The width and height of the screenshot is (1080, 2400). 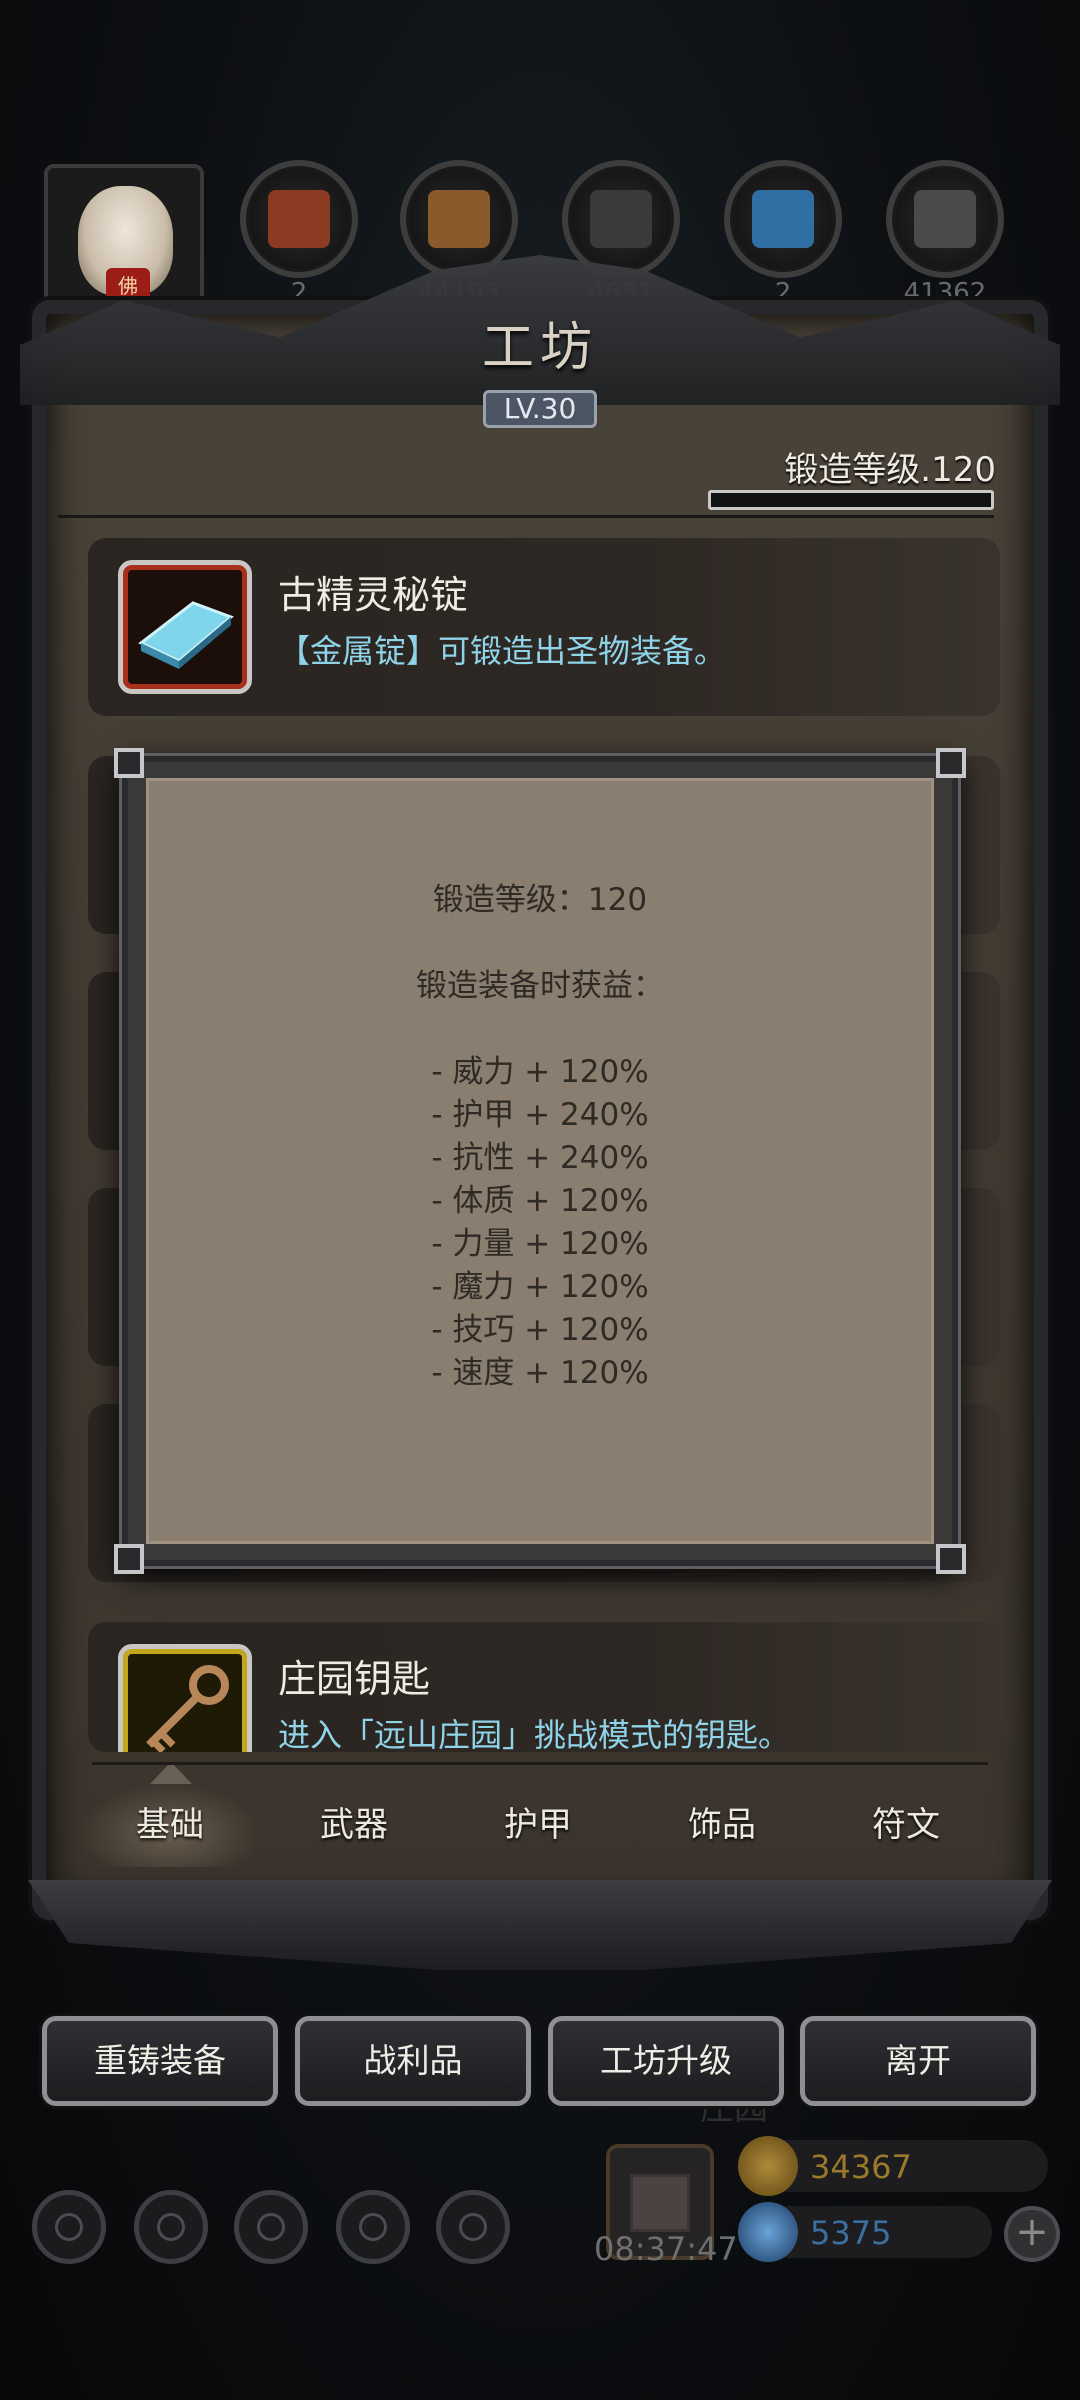 What do you see at coordinates (621, 219) in the screenshot?
I see `black-ingot-icon` at bounding box center [621, 219].